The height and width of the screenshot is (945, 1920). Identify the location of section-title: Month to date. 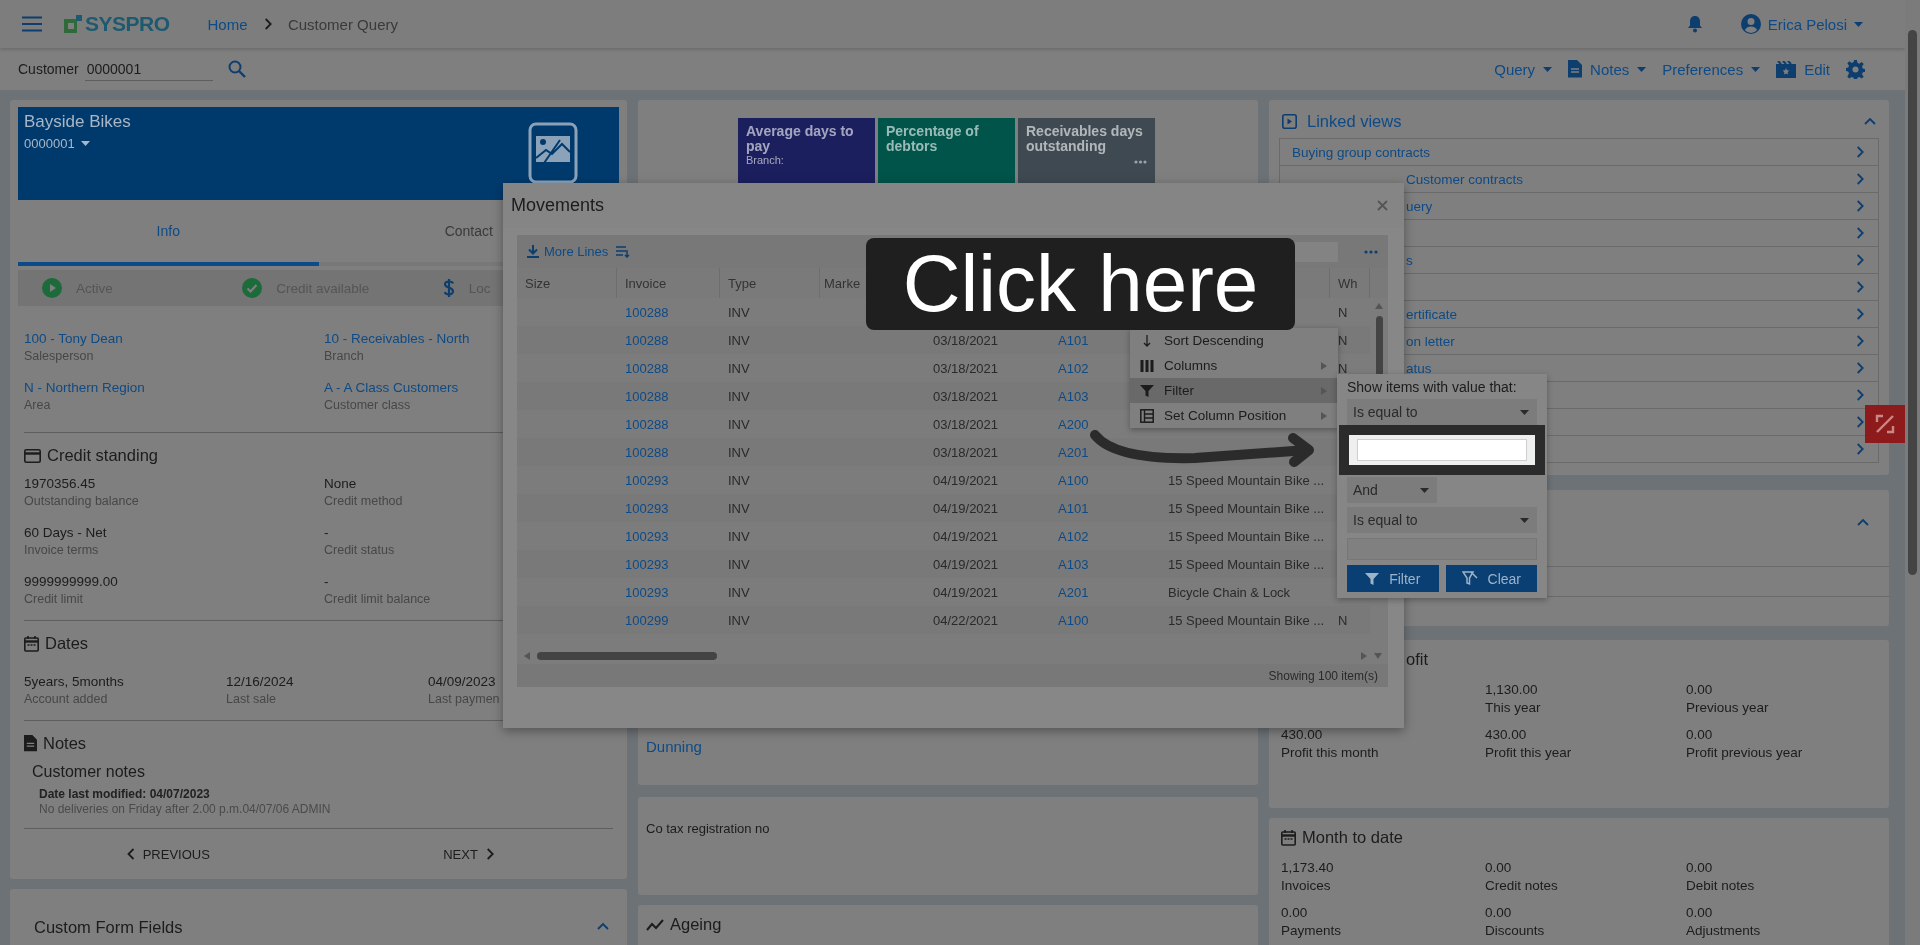
(1352, 837).